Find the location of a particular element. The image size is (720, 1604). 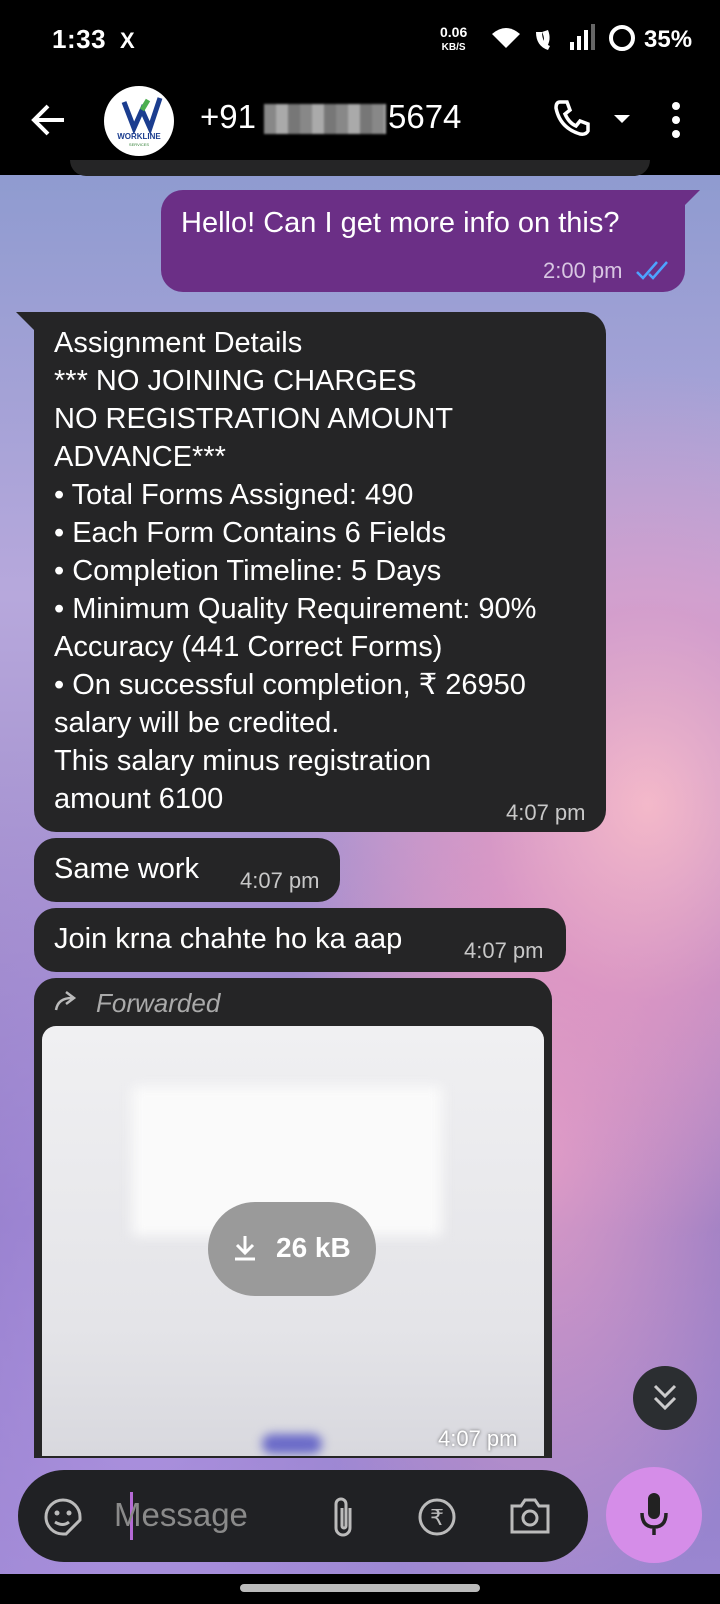

blur-button is located at coordinates (292, 1444).